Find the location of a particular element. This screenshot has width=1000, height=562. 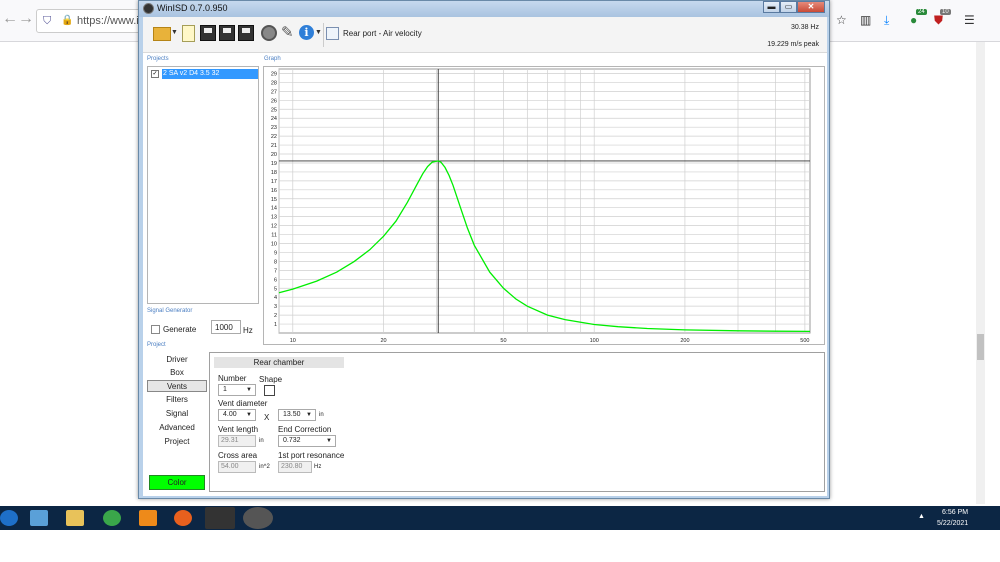

graph-type-selector: Rear port - Air velocity is located at coordinates (382, 33).